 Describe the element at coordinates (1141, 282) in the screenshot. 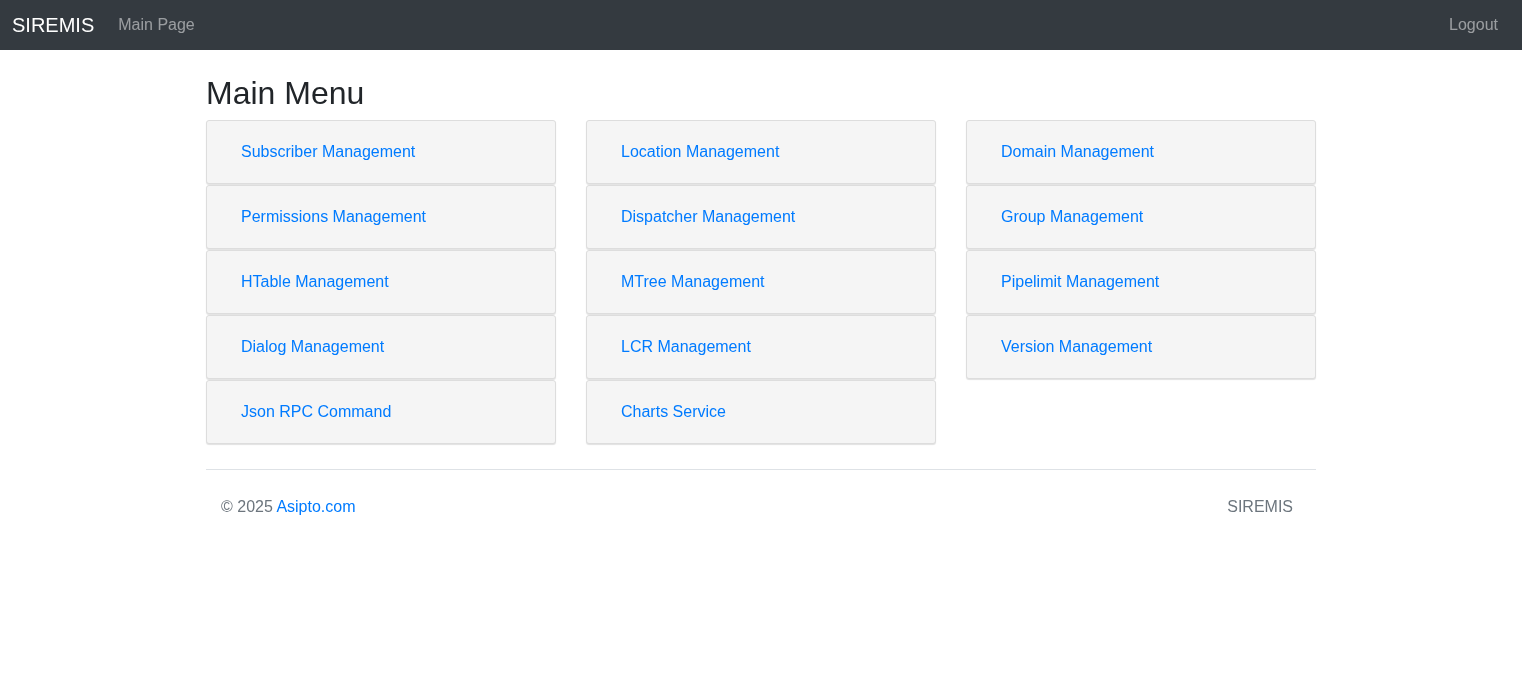

I see `menu-card-link: Pipelimit Management` at that location.